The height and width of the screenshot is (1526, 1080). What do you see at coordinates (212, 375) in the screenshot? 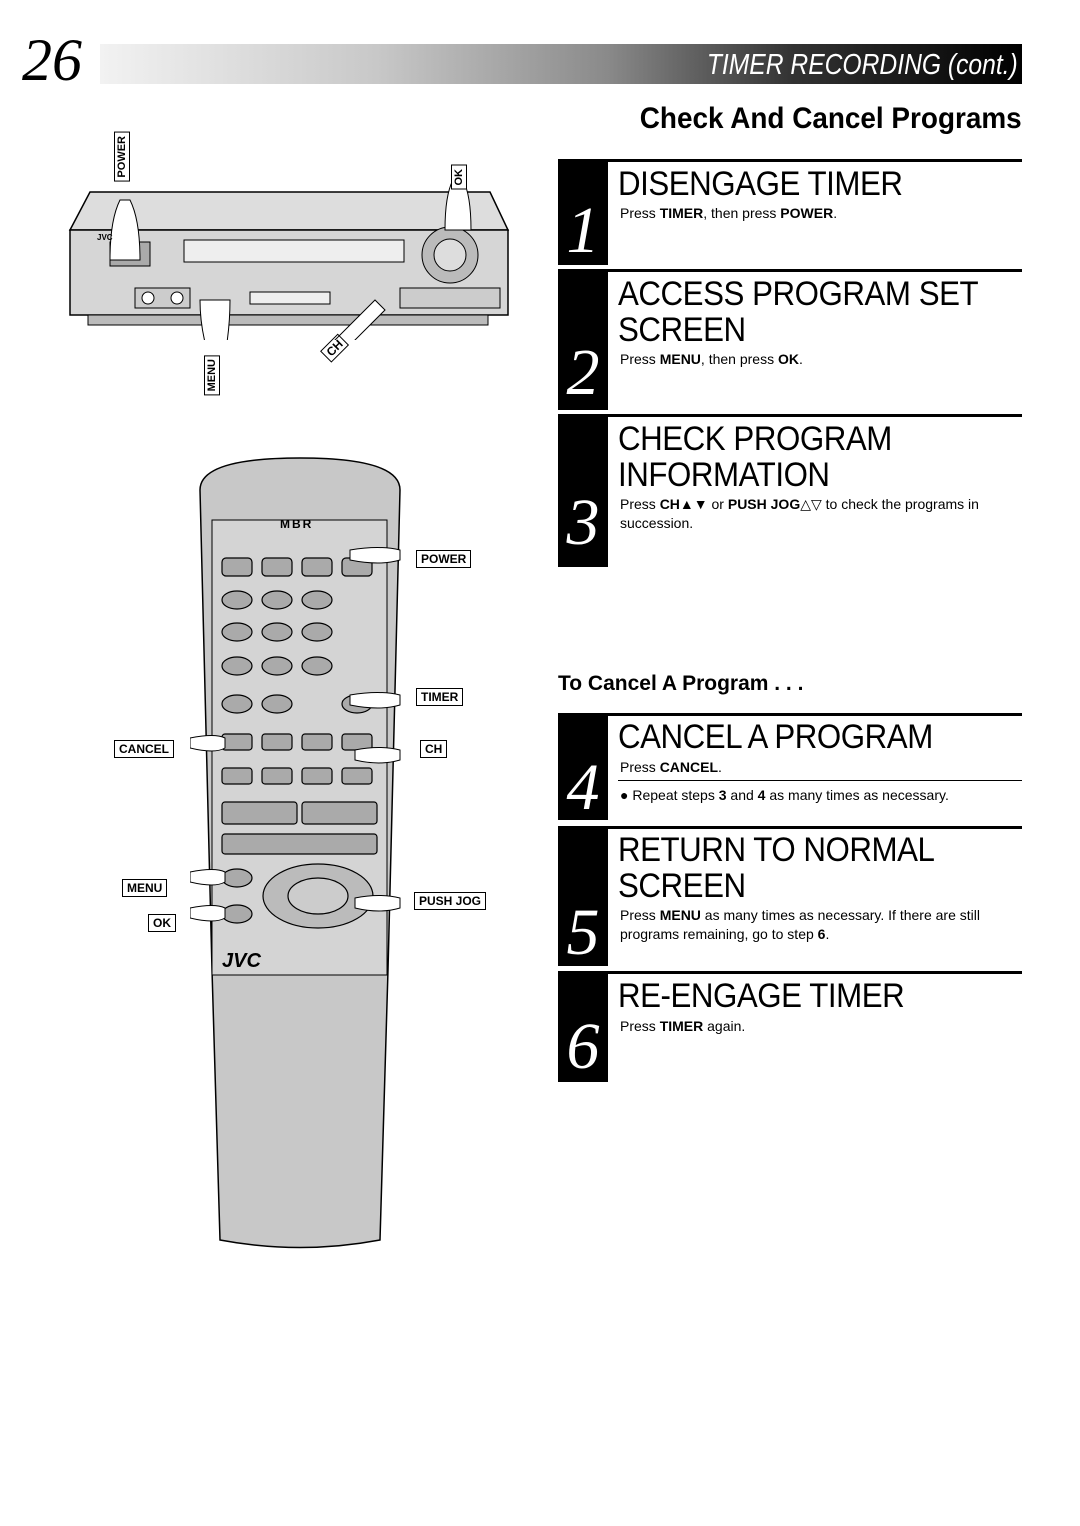
I see `vcr-menu-label: MENU` at bounding box center [212, 375].